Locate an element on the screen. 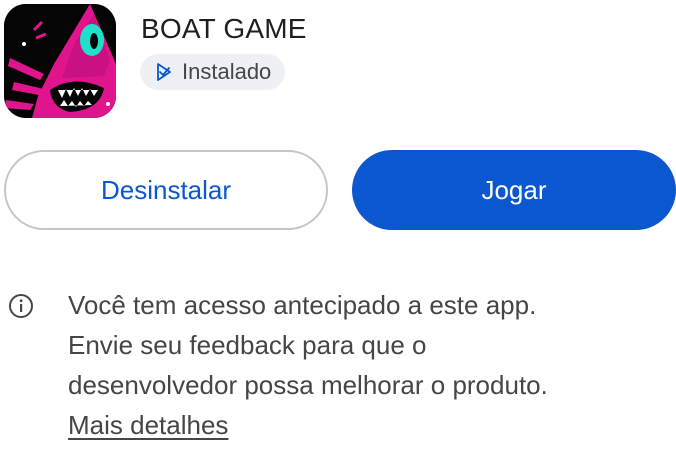 The width and height of the screenshot is (676, 450). installed-status-label: Instalado is located at coordinates (227, 71).